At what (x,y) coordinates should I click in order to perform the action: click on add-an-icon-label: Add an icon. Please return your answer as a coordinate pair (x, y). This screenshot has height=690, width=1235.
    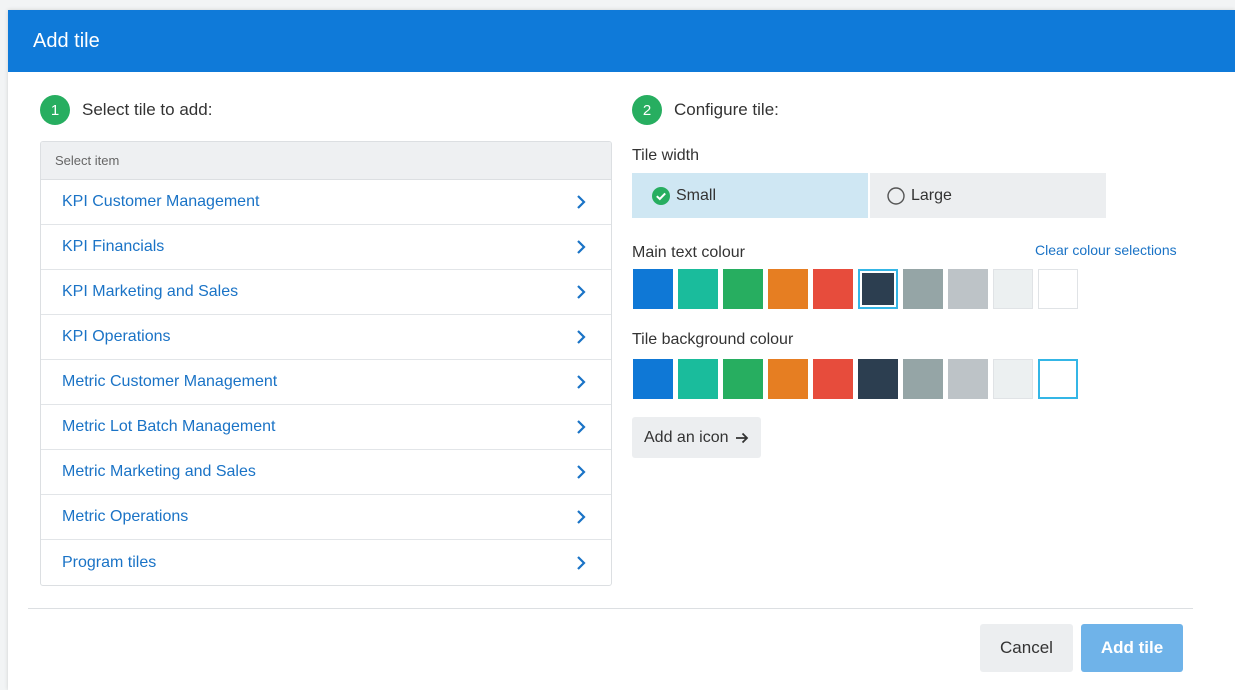
    Looking at the image, I should click on (686, 437).